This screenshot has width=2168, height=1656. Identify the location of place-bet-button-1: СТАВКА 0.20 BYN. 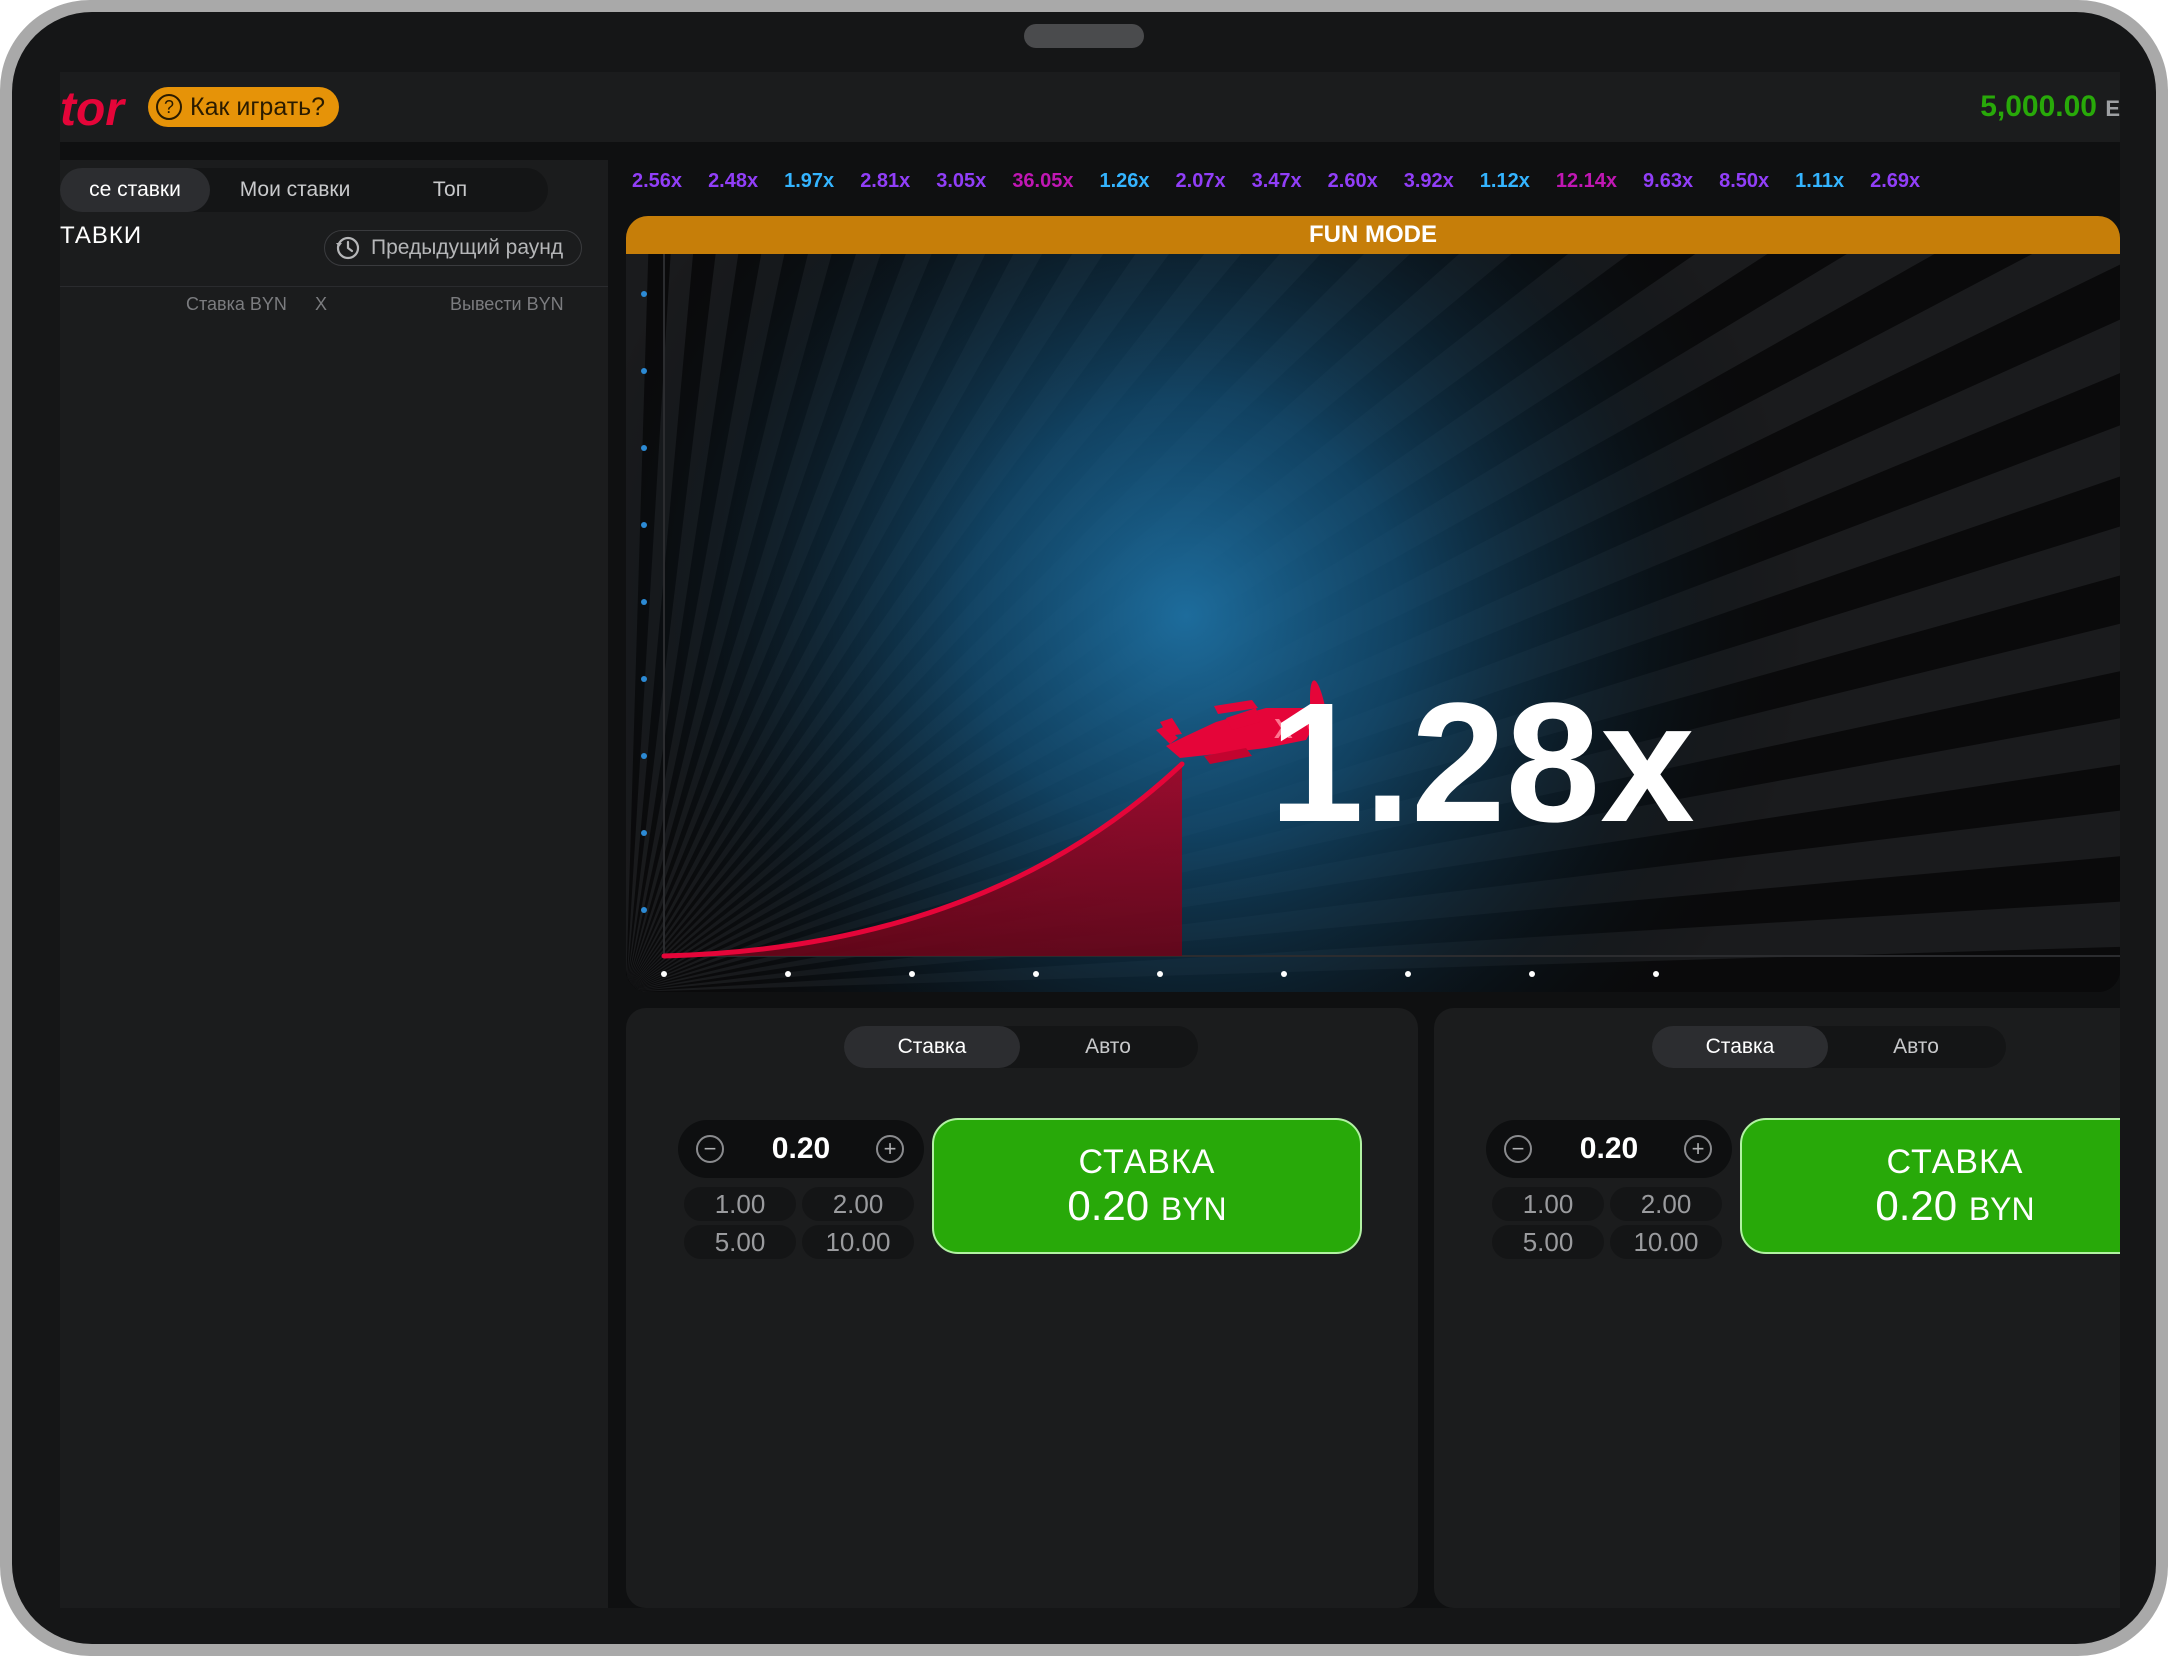
(1147, 1186).